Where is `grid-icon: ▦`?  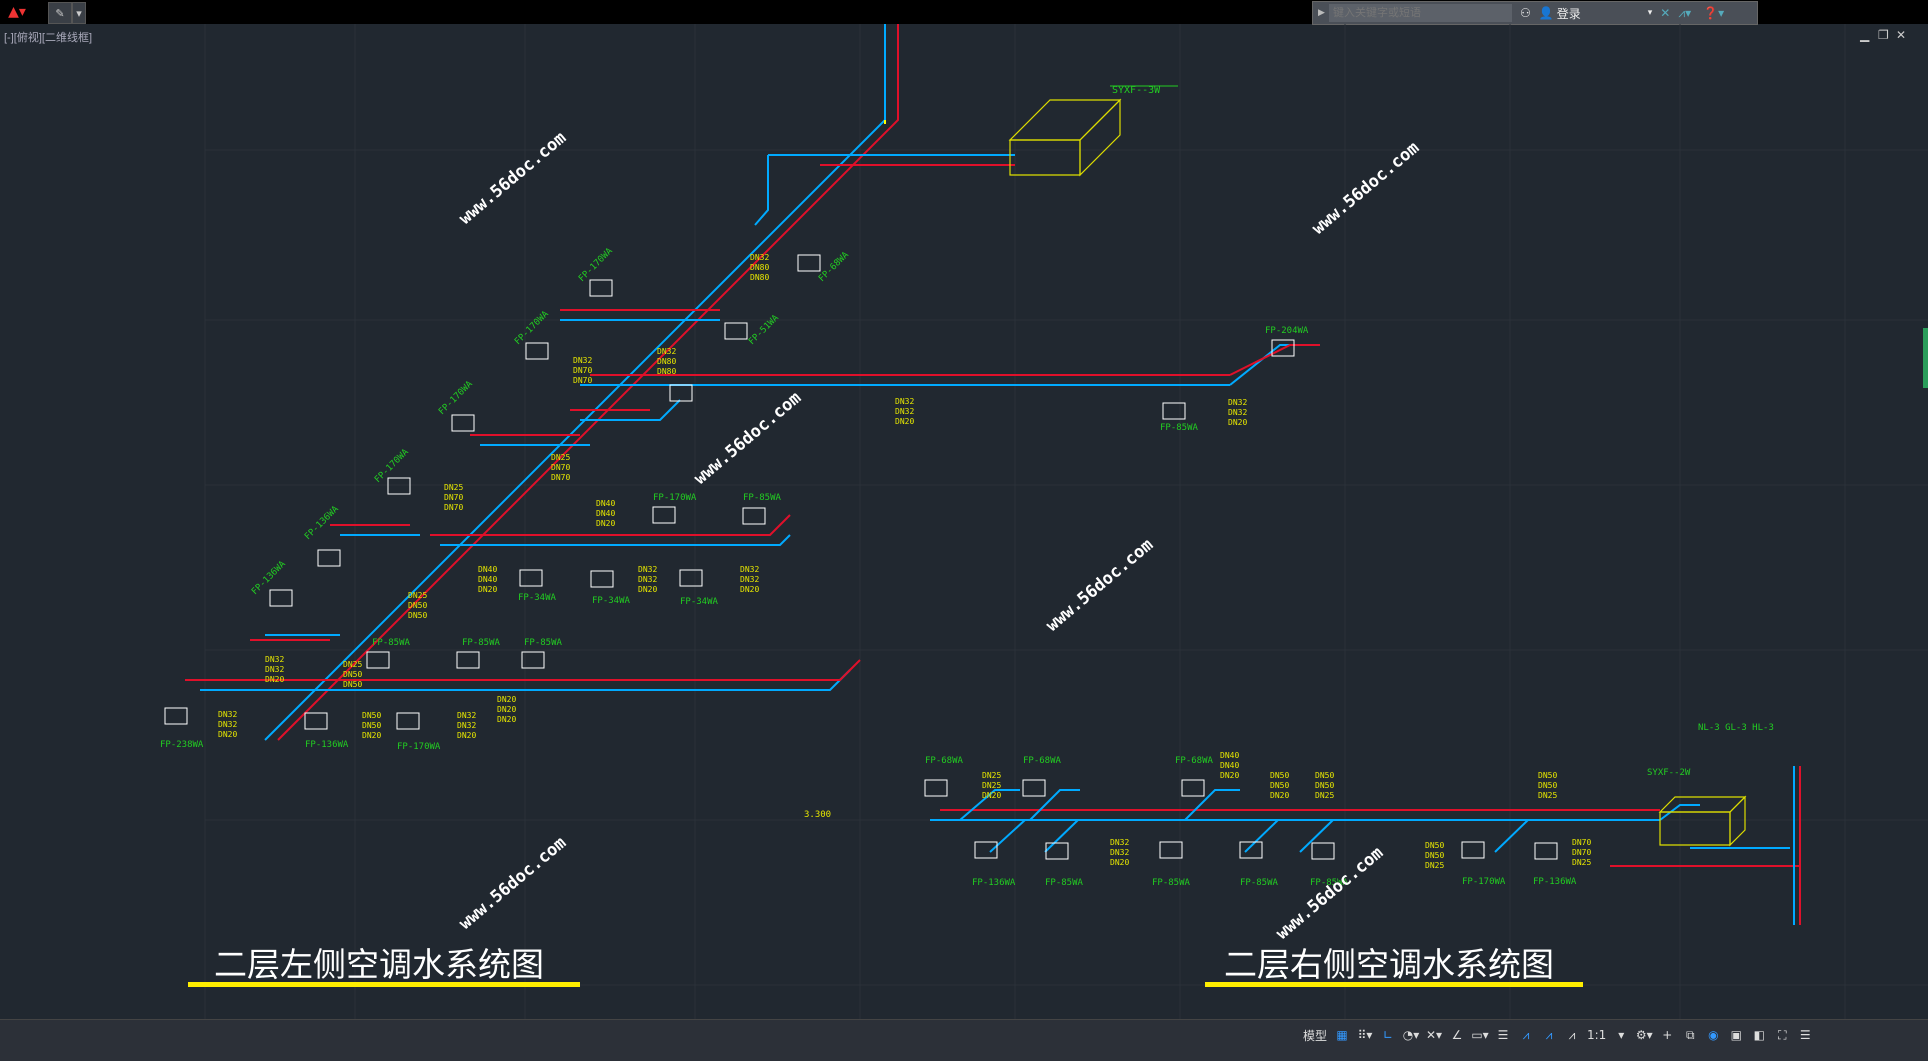 grid-icon: ▦ is located at coordinates (1342, 1035).